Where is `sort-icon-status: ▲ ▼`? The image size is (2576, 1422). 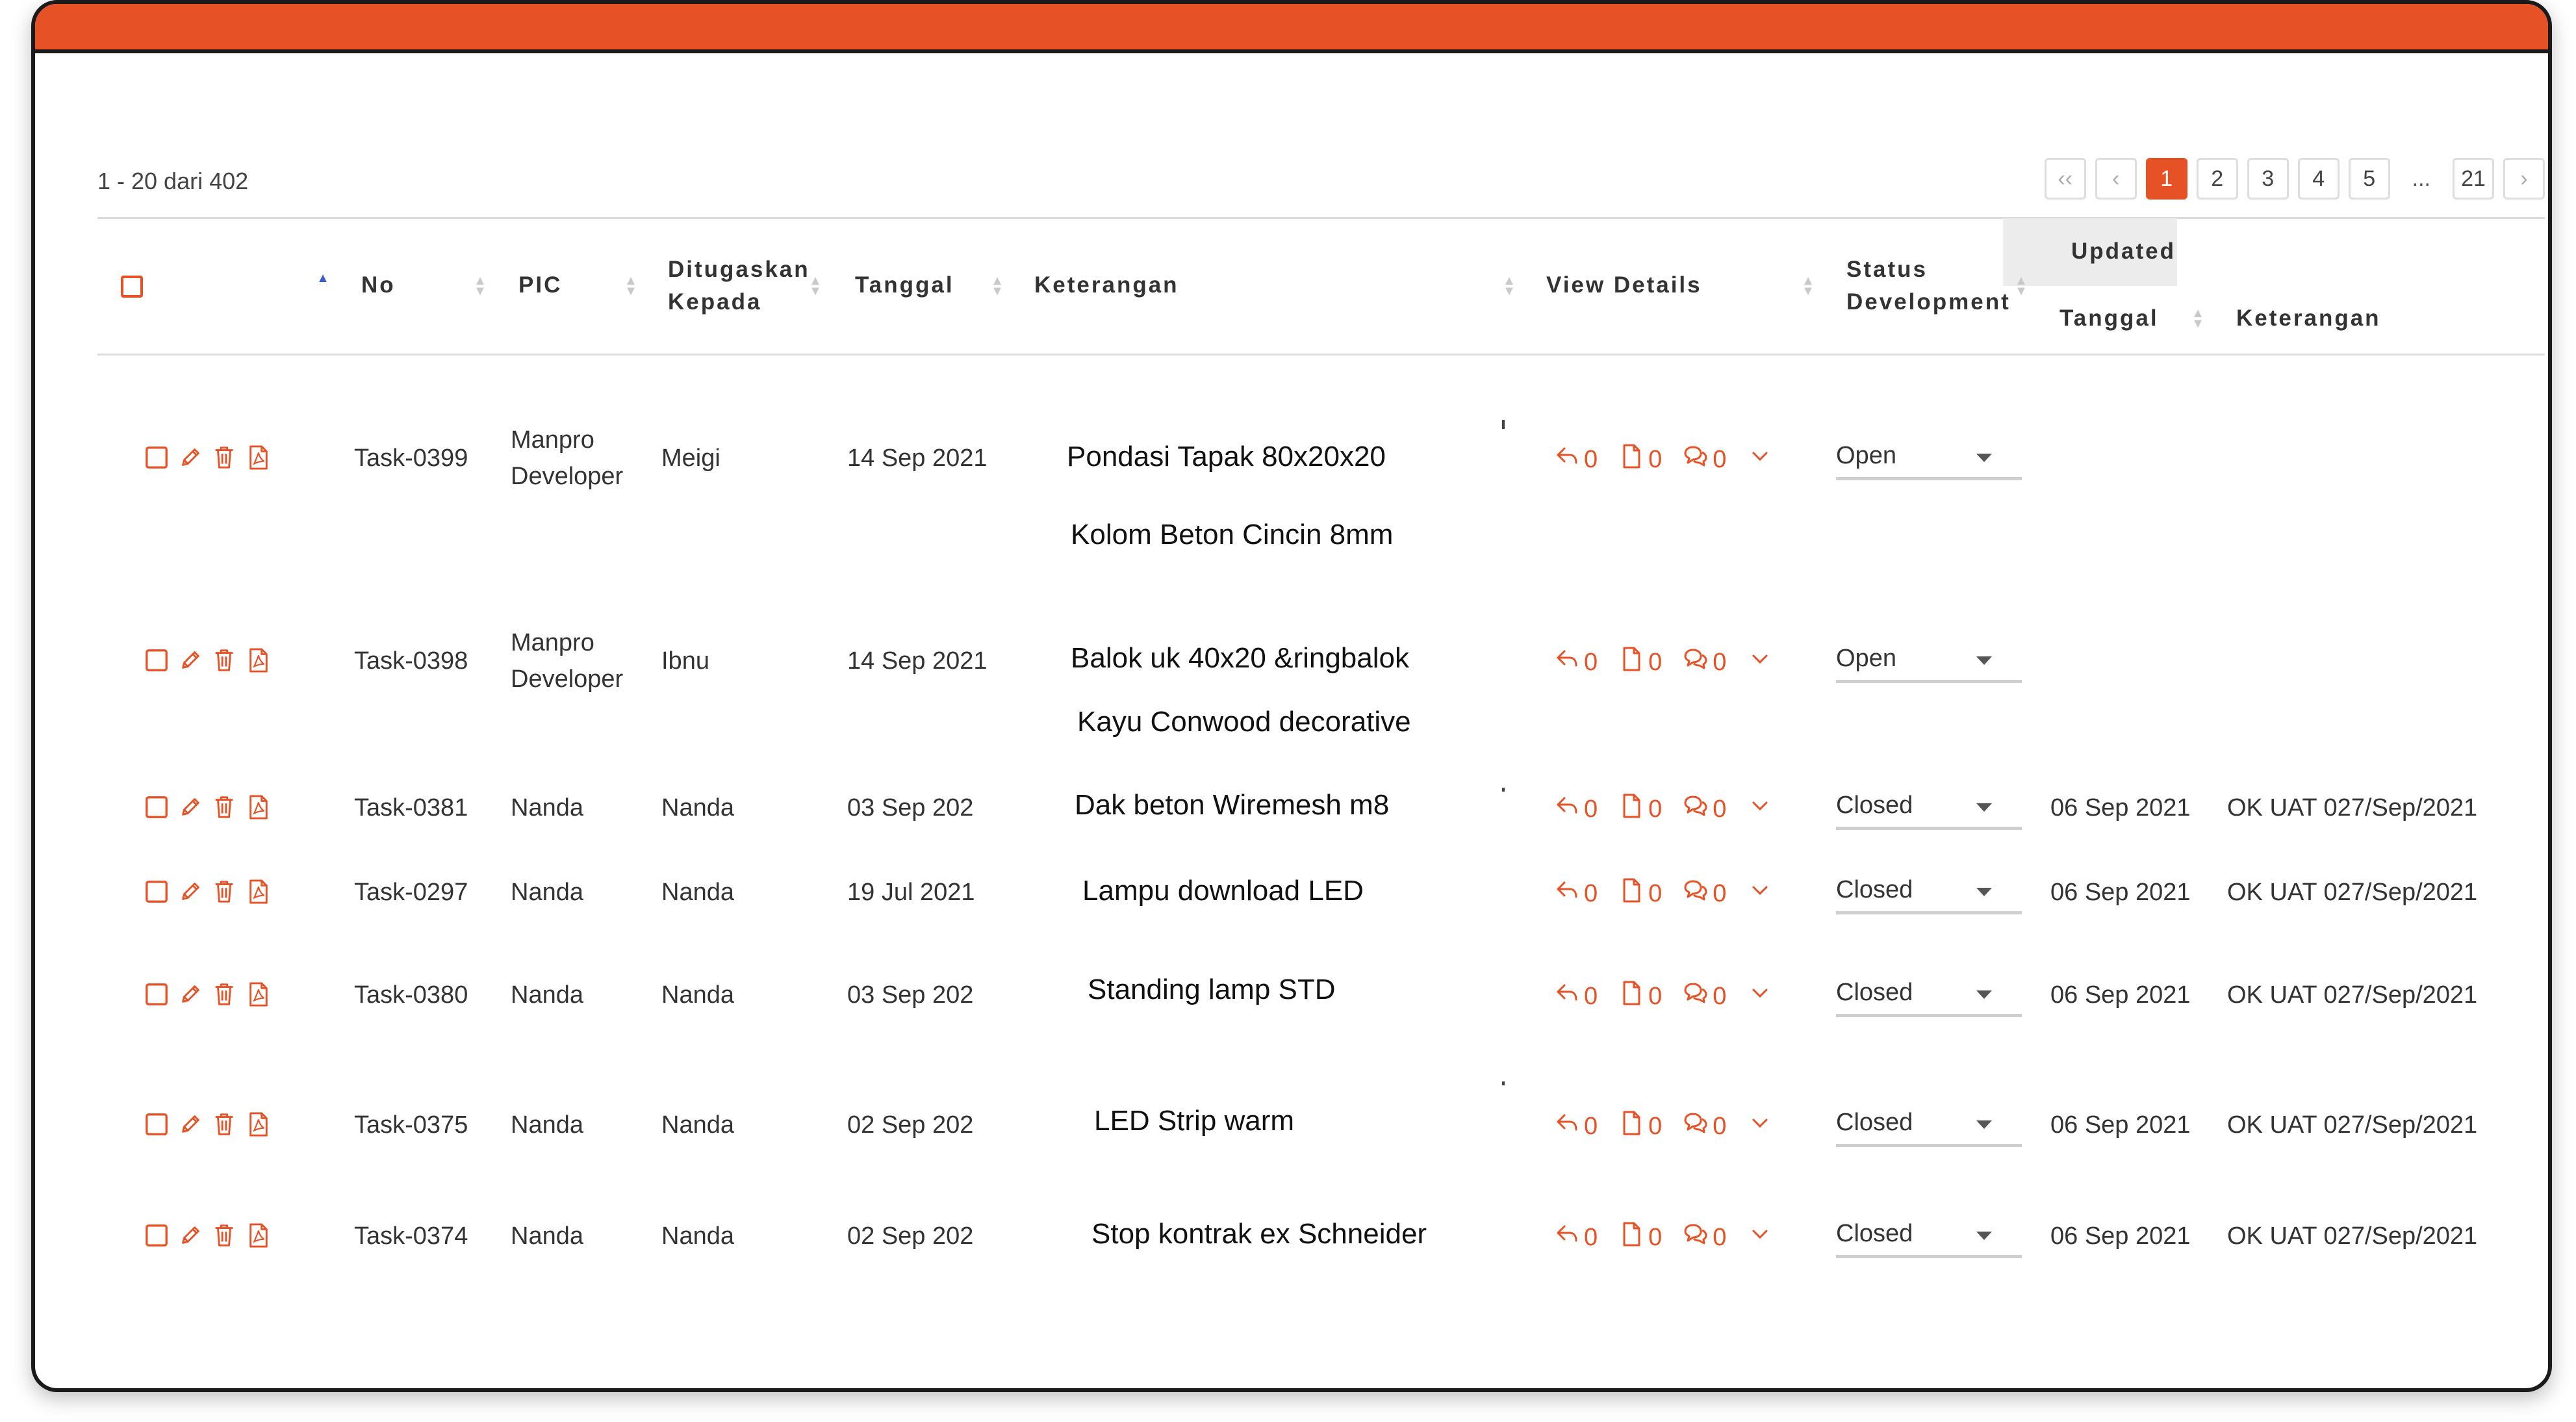
sort-icon-status: ▲ ▼ is located at coordinates (2021, 286).